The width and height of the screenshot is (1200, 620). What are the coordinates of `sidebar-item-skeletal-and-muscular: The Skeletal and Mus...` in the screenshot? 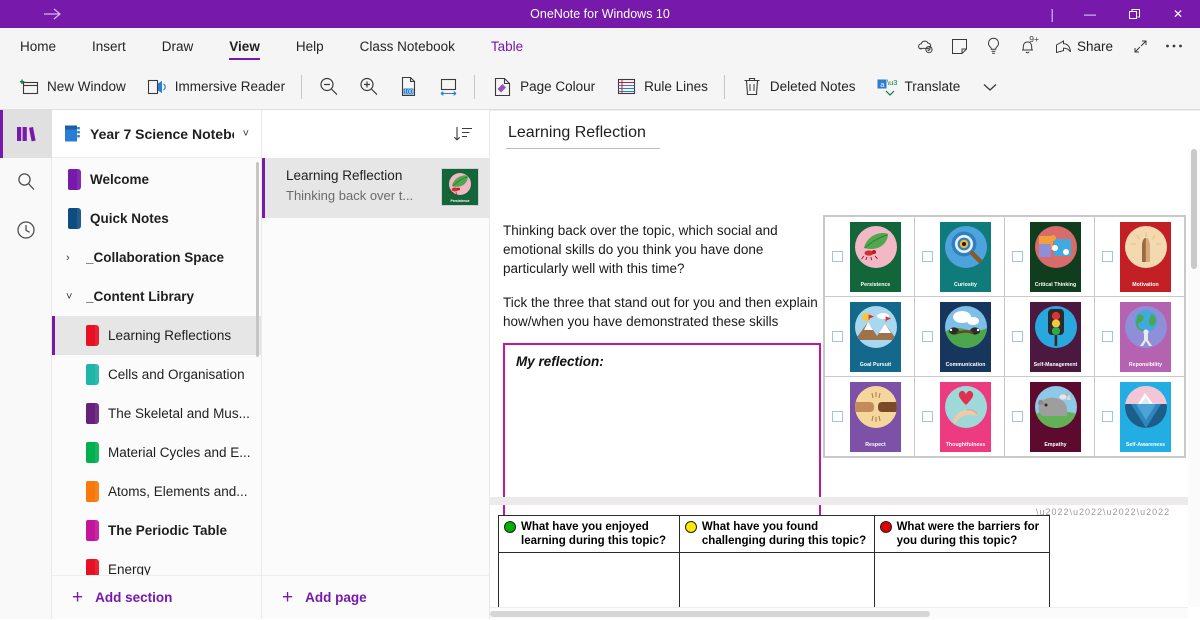 It's located at (156, 413).